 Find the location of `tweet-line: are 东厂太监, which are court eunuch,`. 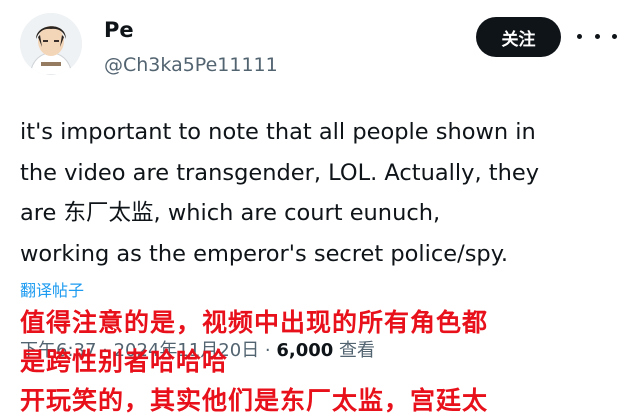

tweet-line: are 东厂太监, which are court eunuch, is located at coordinates (230, 213).